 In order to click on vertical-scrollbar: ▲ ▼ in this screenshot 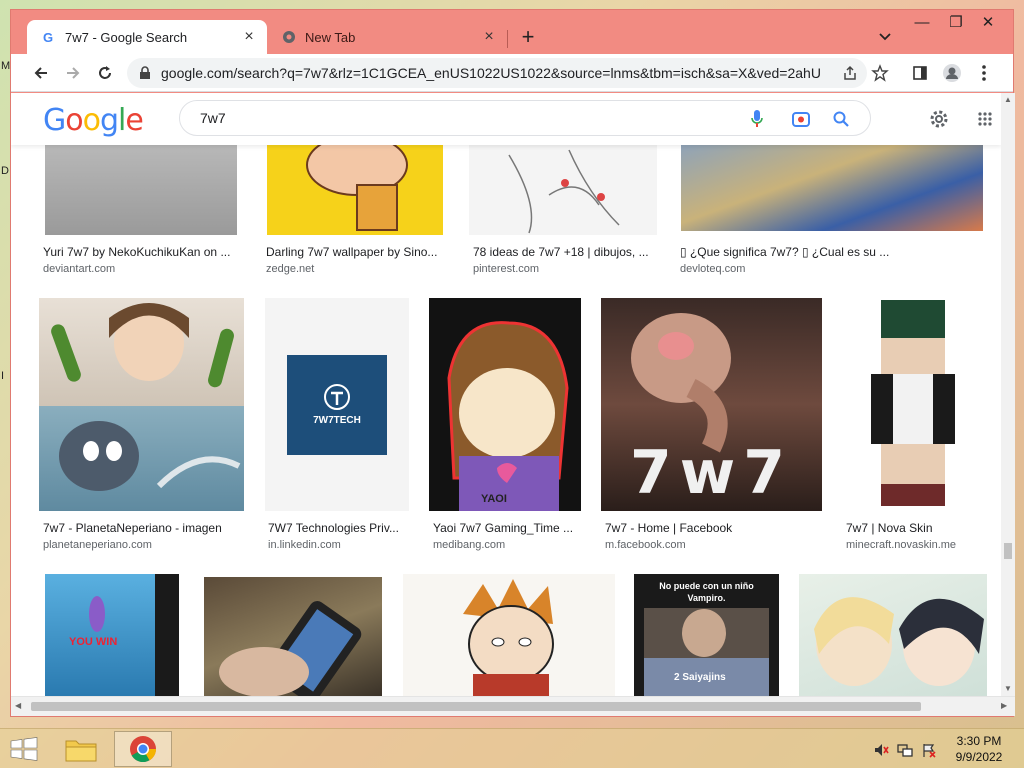, I will do `click(1008, 394)`.